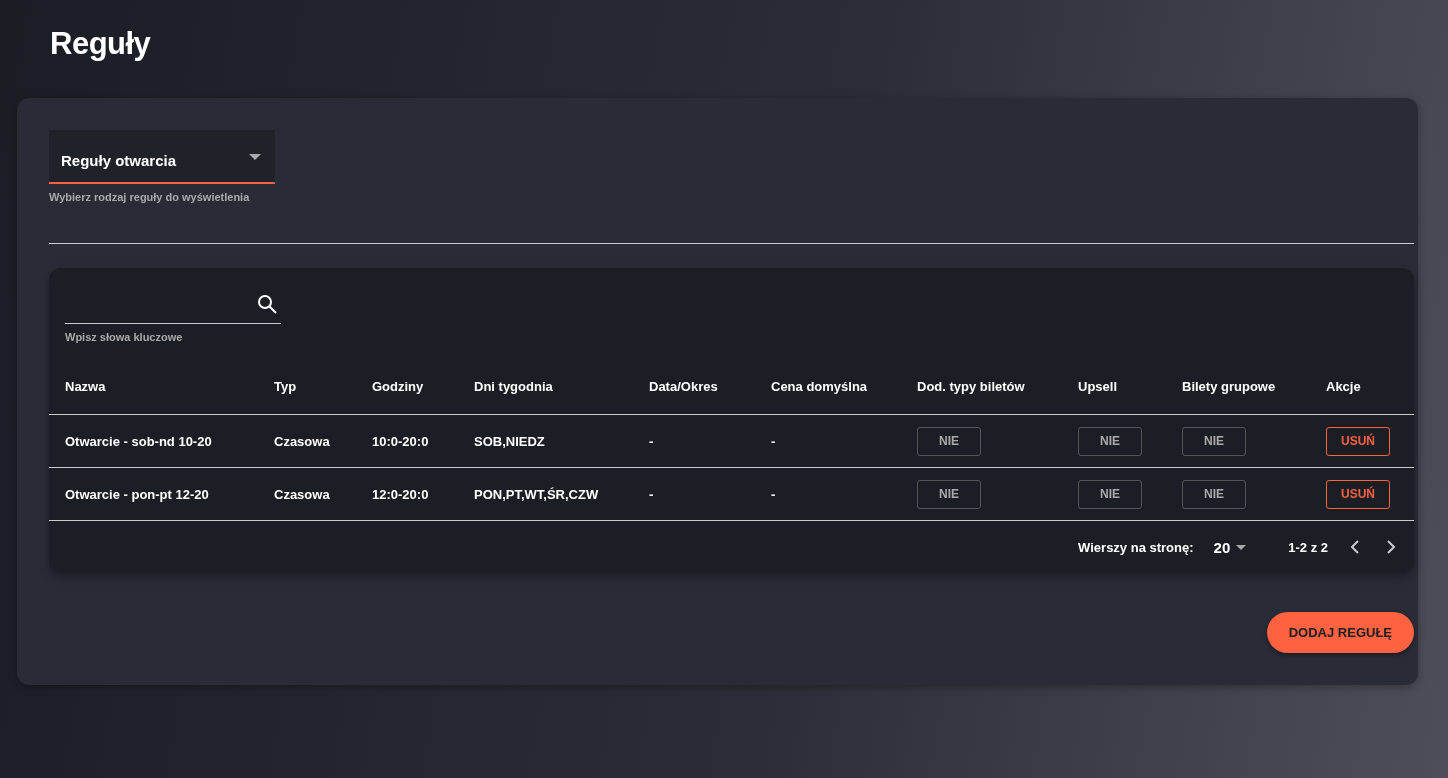 This screenshot has width=1448, height=778. I want to click on add-rule-button: DODAJ REGUŁĘ, so click(1340, 632).